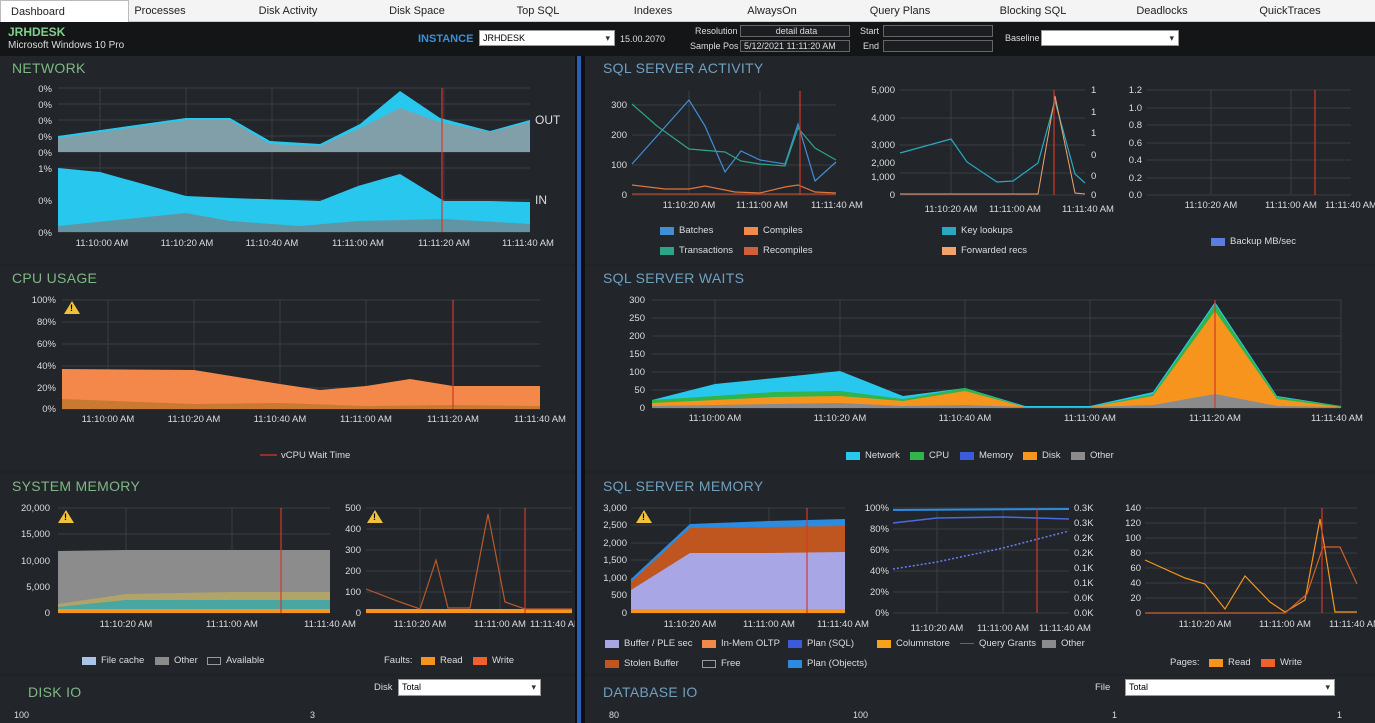 The image size is (1375, 723). I want to click on panel-title: DATABASE IO, so click(650, 692).